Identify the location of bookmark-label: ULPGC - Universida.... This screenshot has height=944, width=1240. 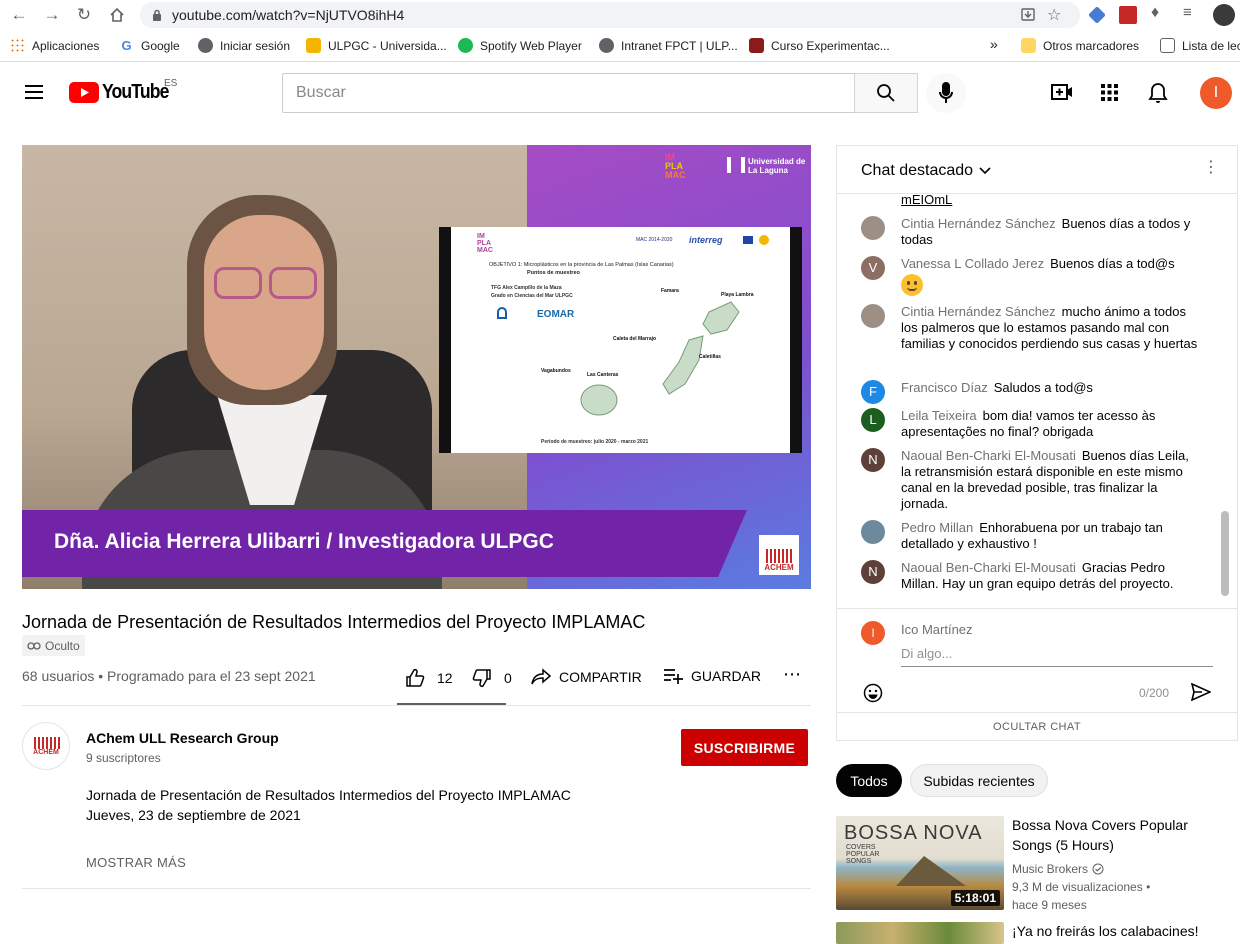
(387, 45).